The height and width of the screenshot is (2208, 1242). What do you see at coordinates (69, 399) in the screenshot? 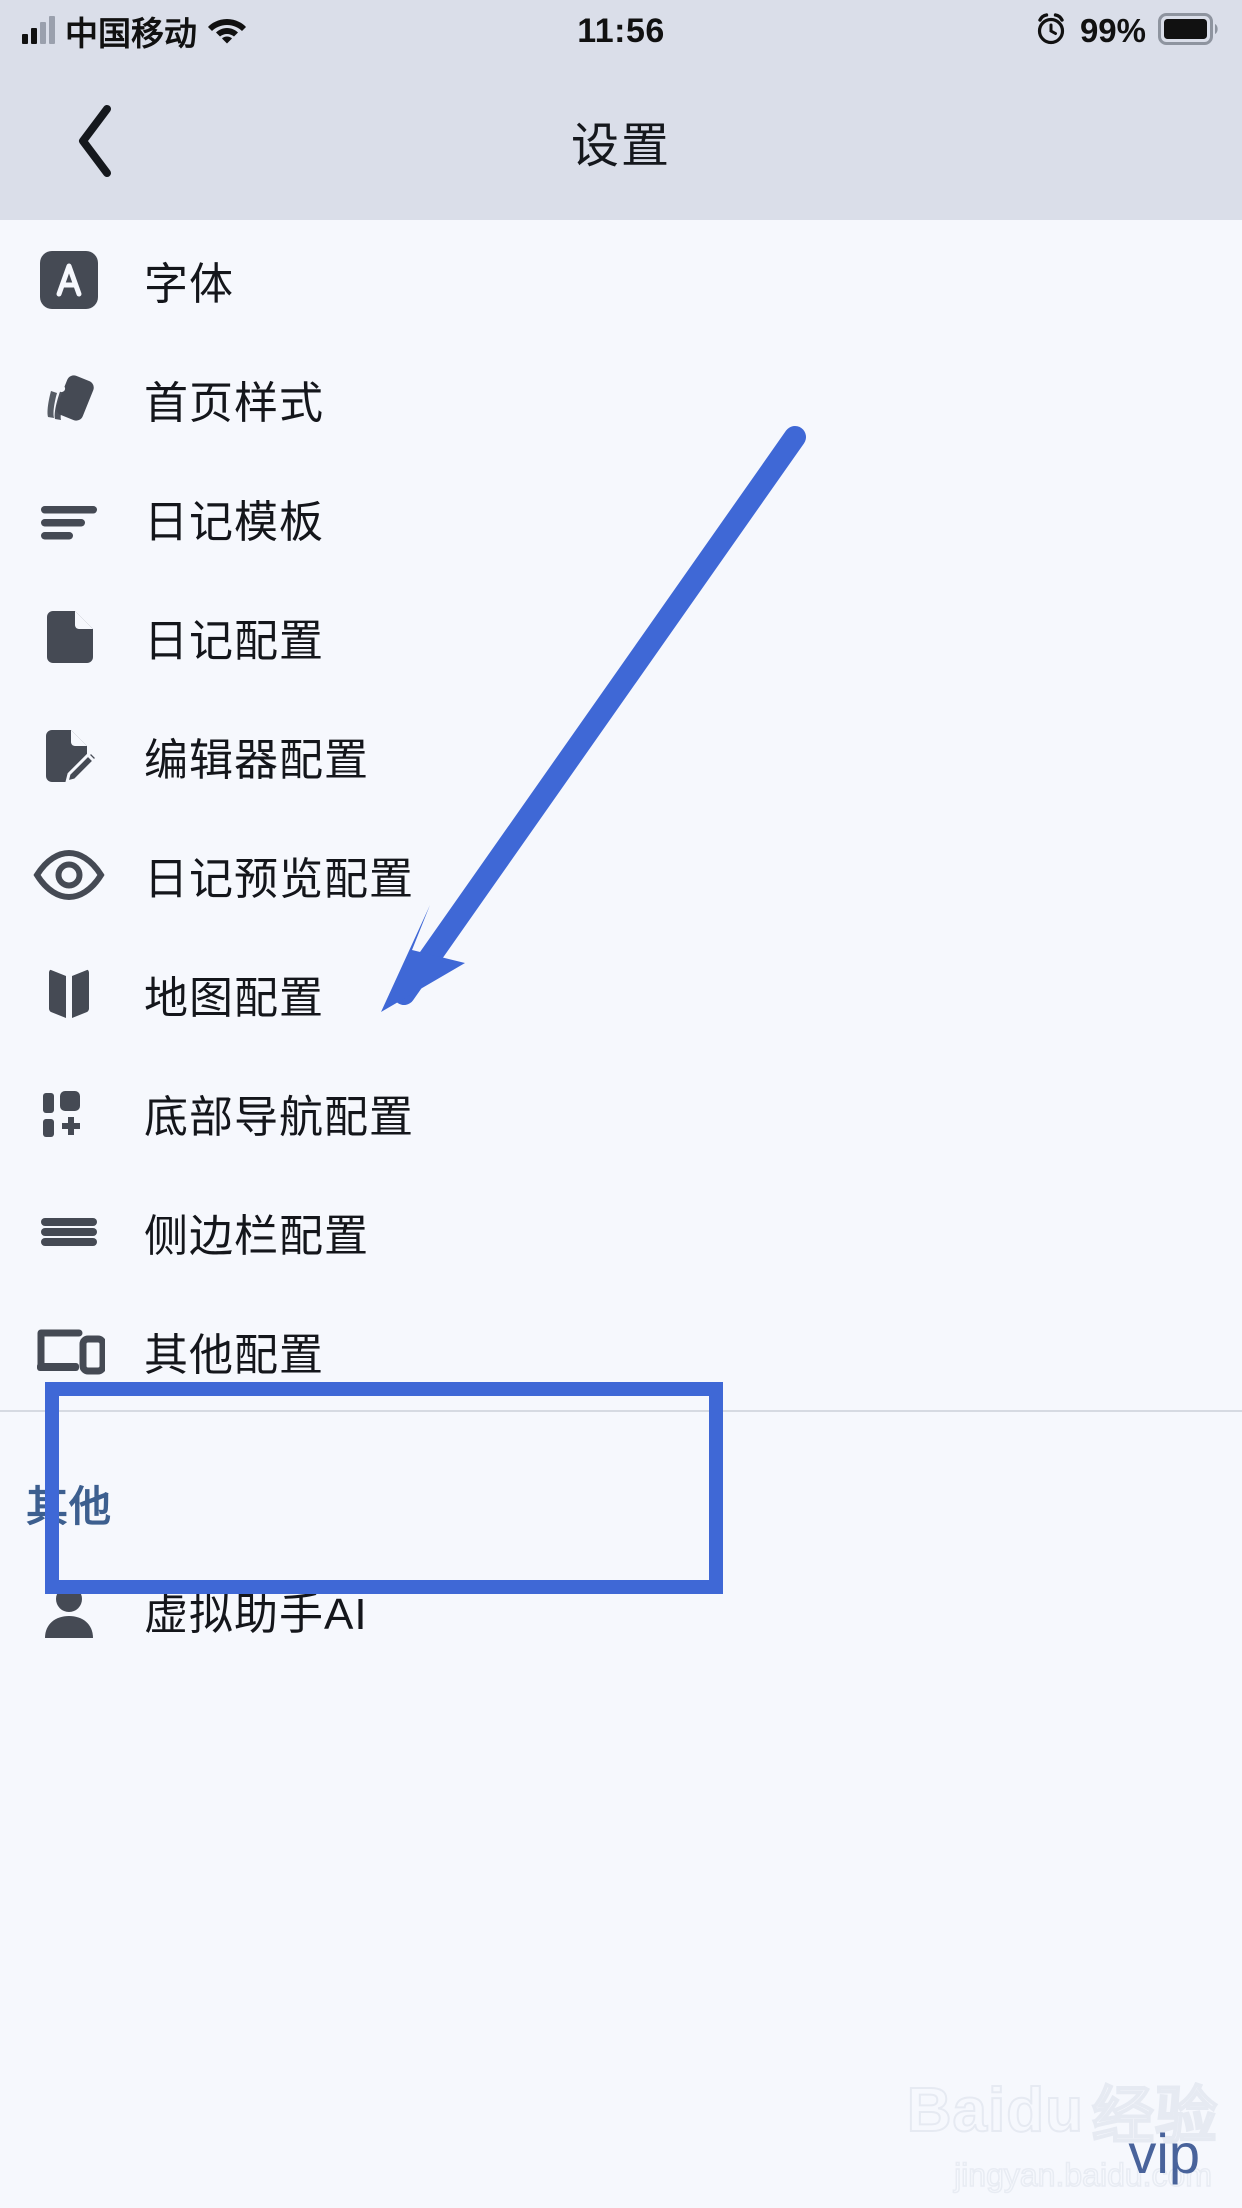
I see `cards-style-icon` at bounding box center [69, 399].